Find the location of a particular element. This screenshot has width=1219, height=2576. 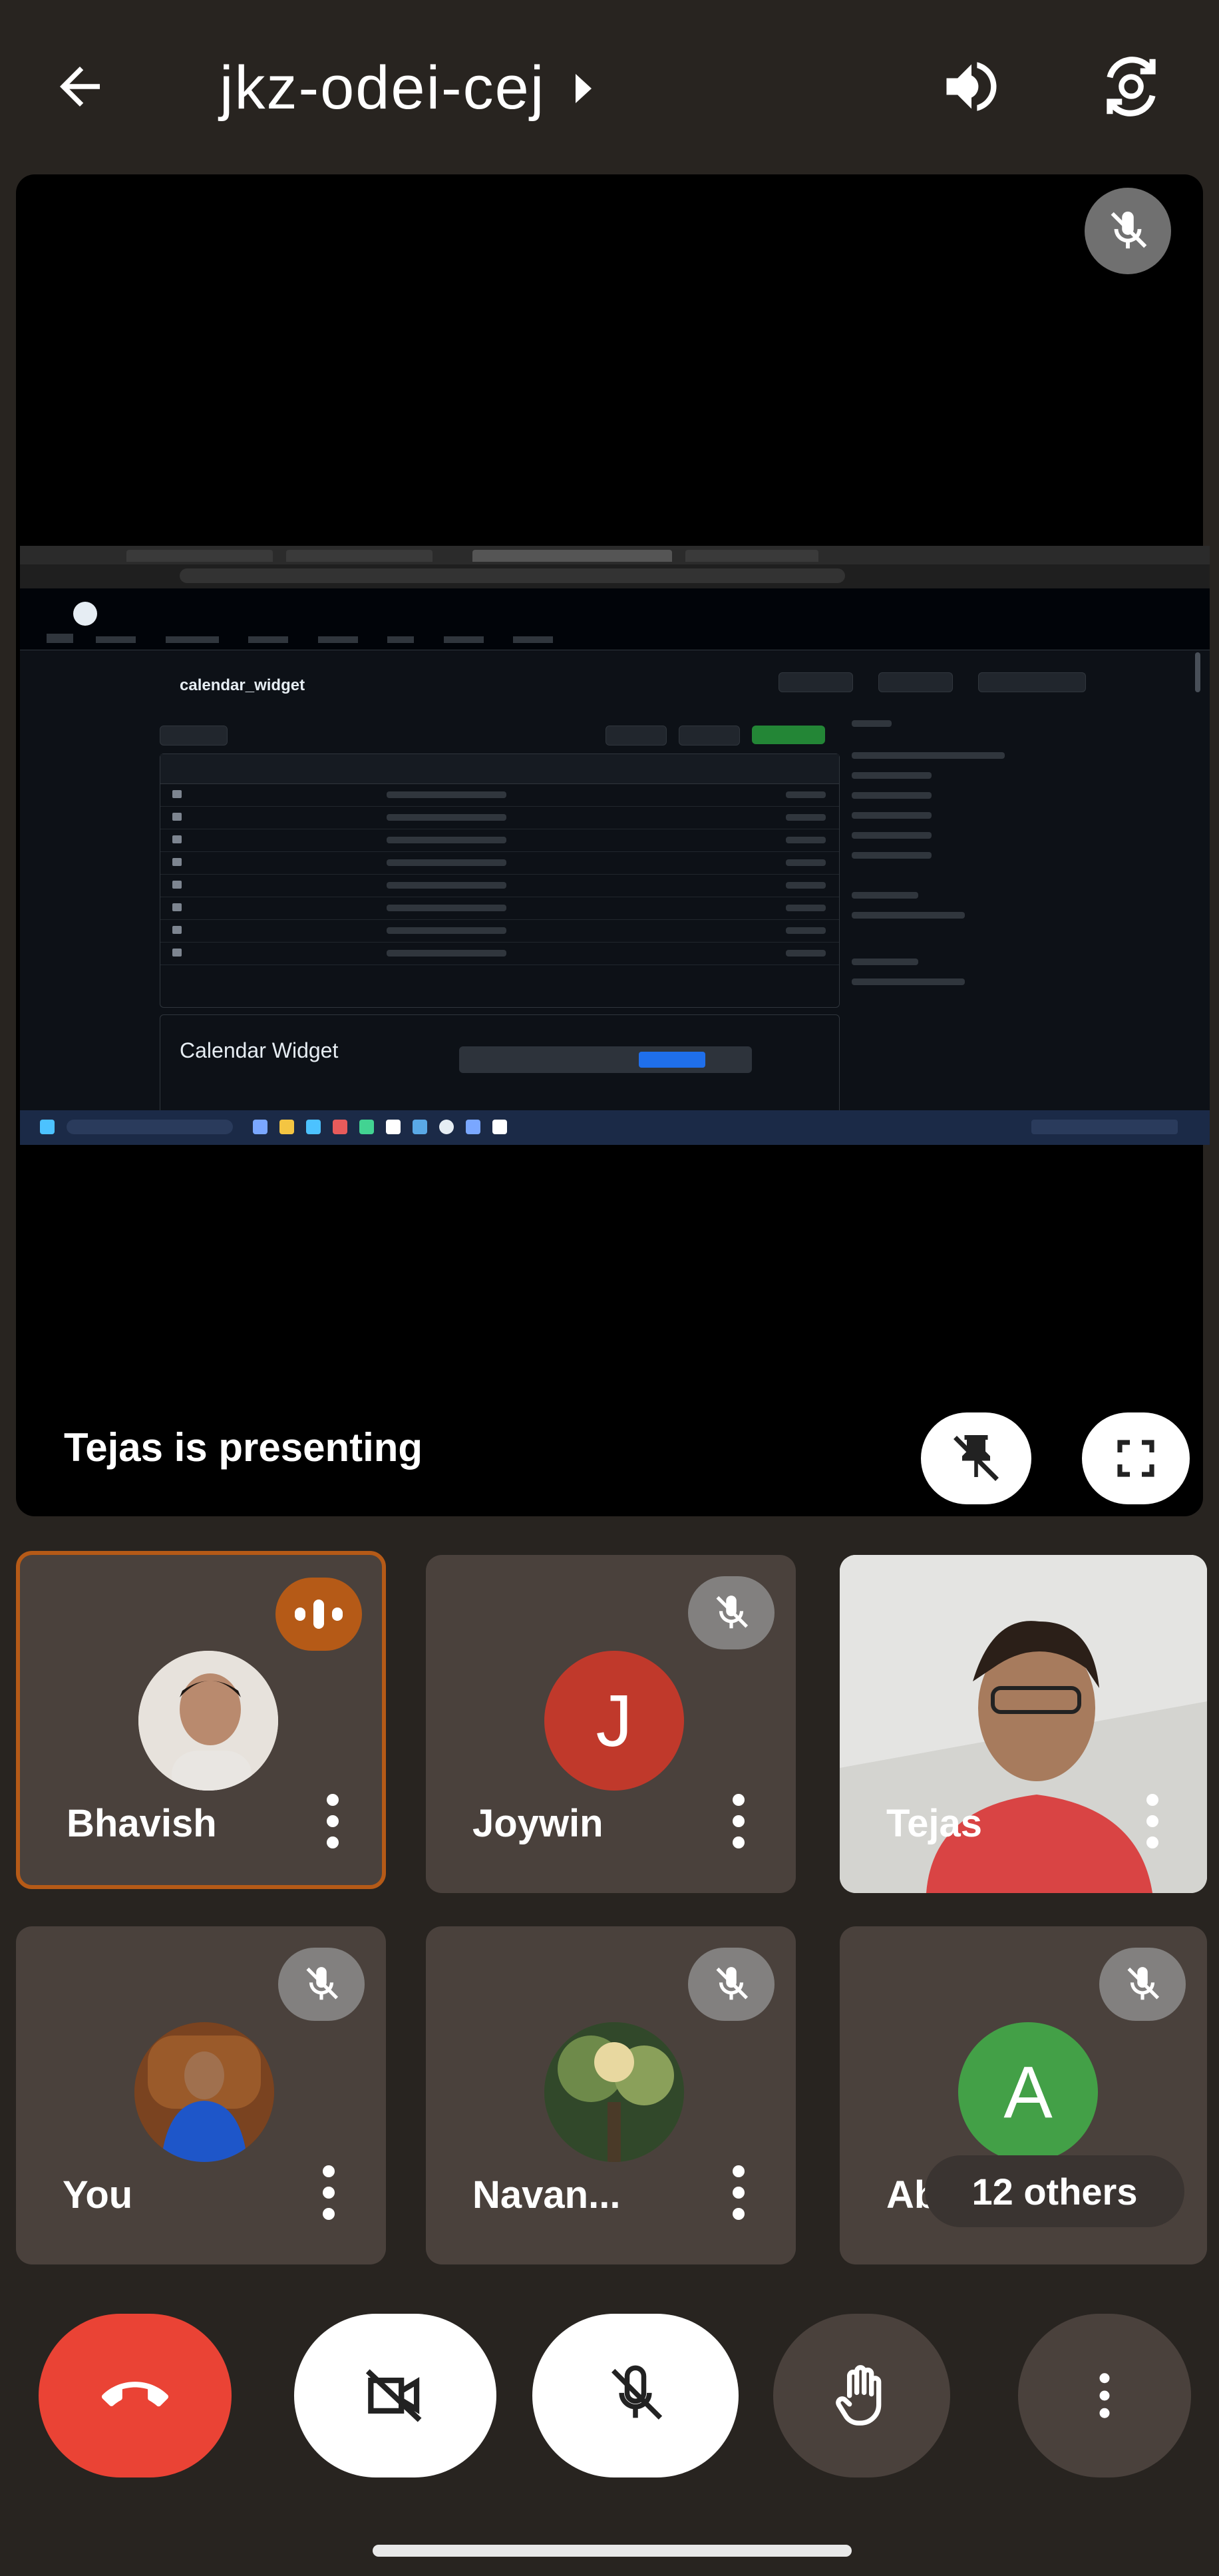

phone-hangup-icon is located at coordinates (135, 2394).